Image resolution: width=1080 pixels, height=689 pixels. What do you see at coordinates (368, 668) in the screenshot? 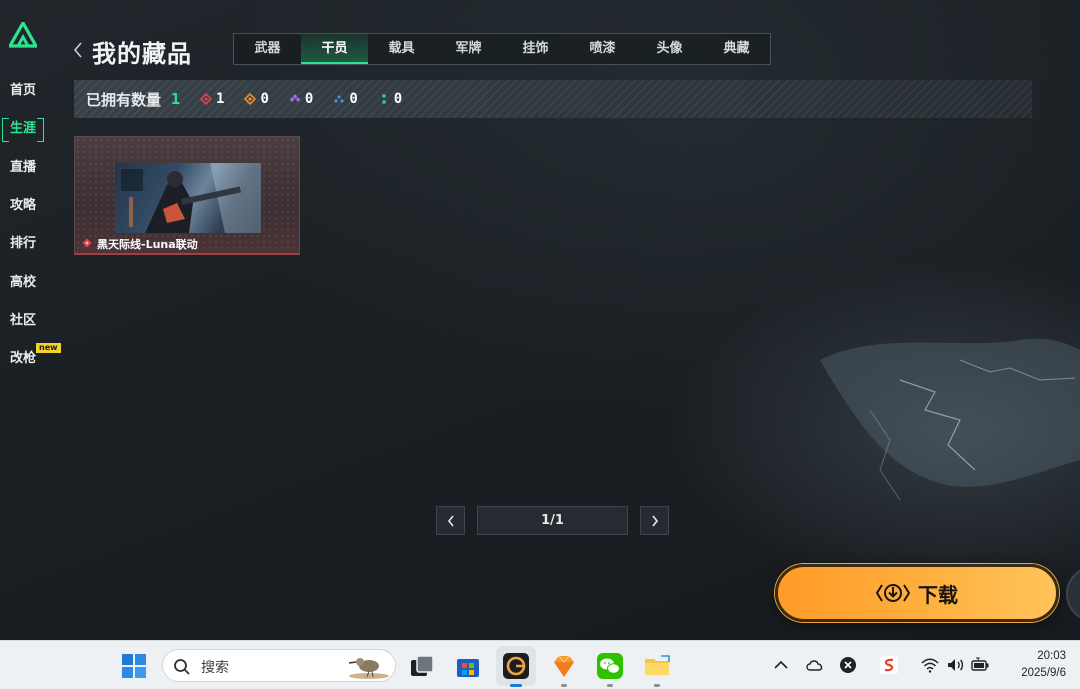
I see `bird-illustration-icon` at bounding box center [368, 668].